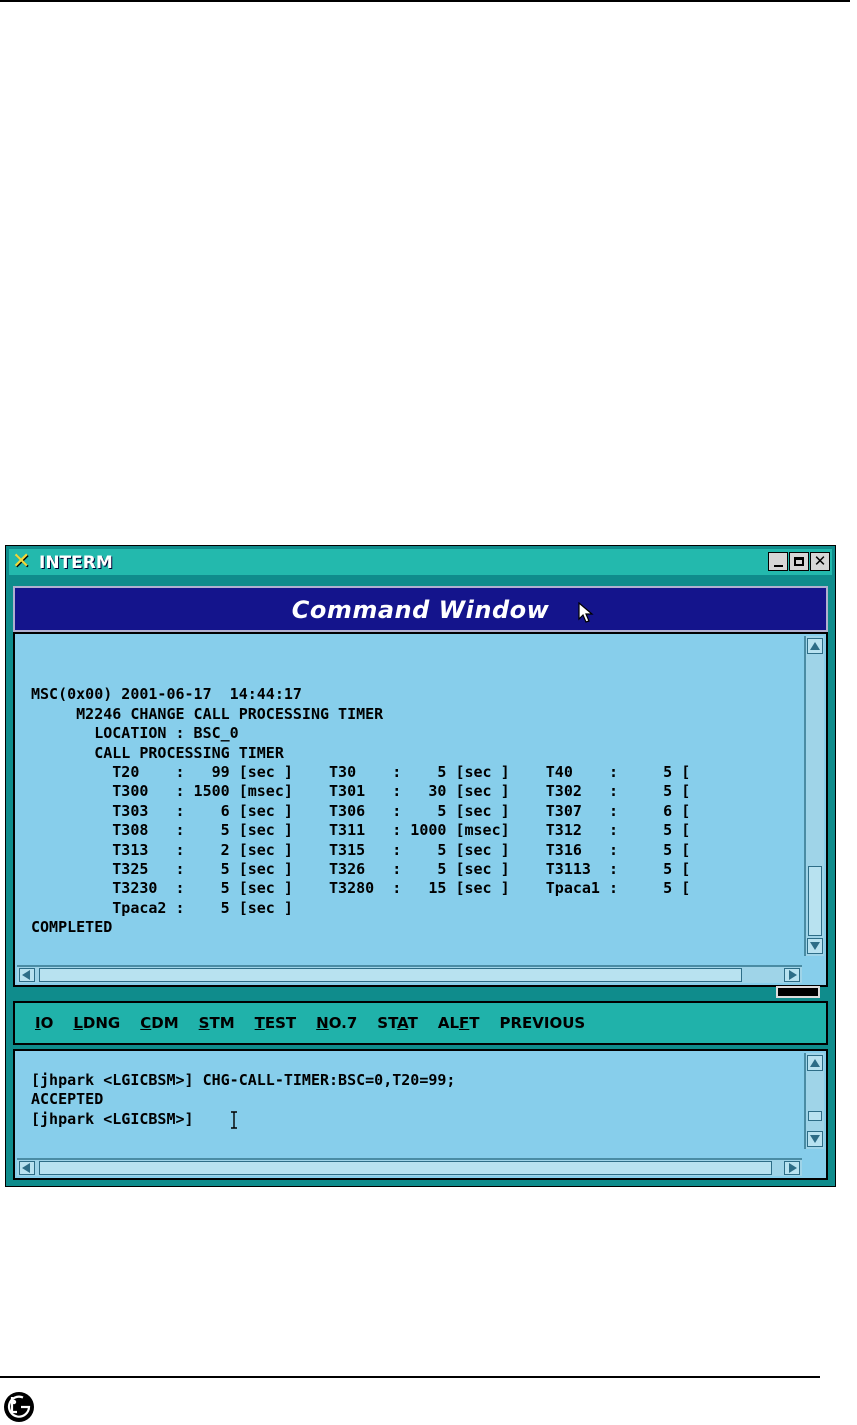 This screenshot has height=1425, width=857. Describe the element at coordinates (276, 1023) in the screenshot. I see `menu-item: TEST` at that location.